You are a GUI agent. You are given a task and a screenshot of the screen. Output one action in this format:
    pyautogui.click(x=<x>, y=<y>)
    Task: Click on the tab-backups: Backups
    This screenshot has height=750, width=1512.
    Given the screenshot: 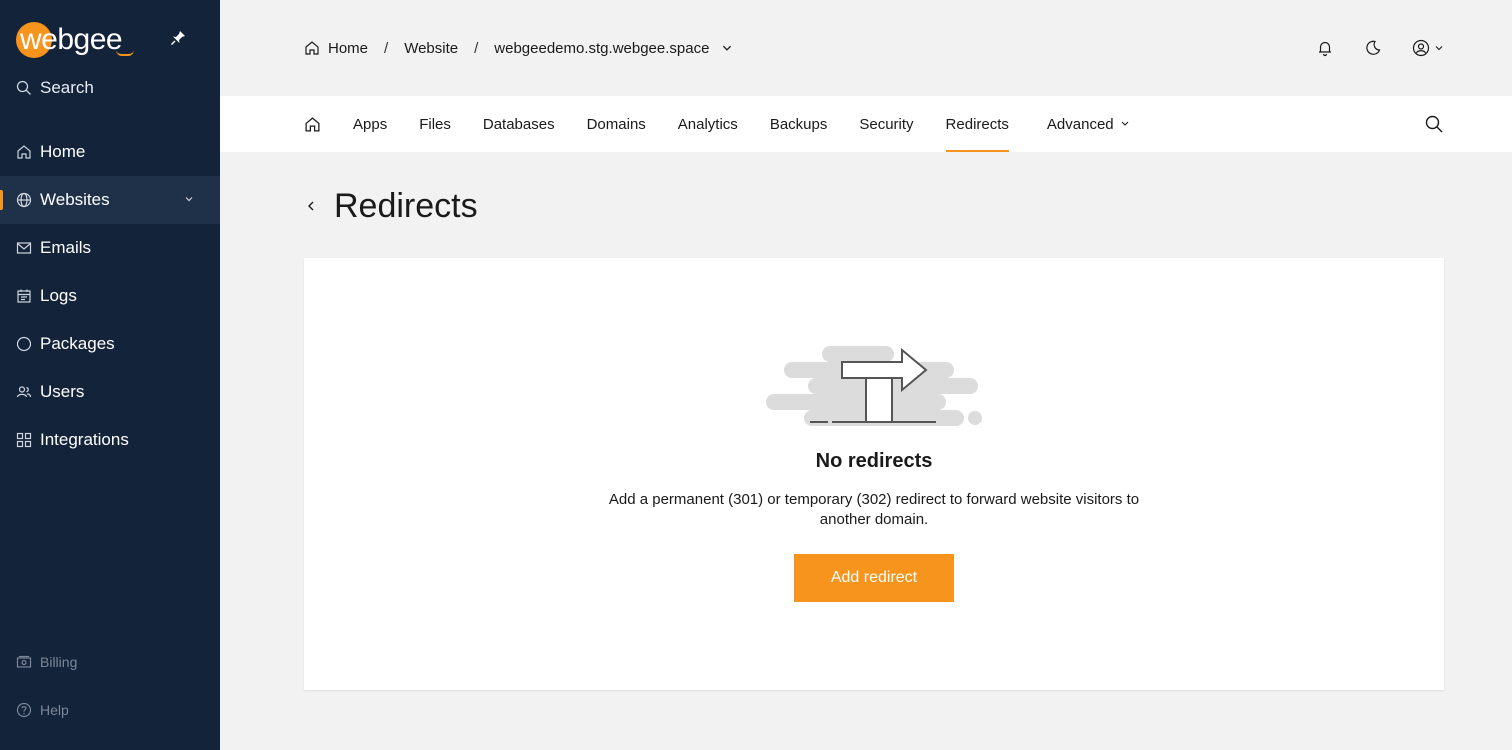 What is the action you would take?
    pyautogui.click(x=799, y=124)
    